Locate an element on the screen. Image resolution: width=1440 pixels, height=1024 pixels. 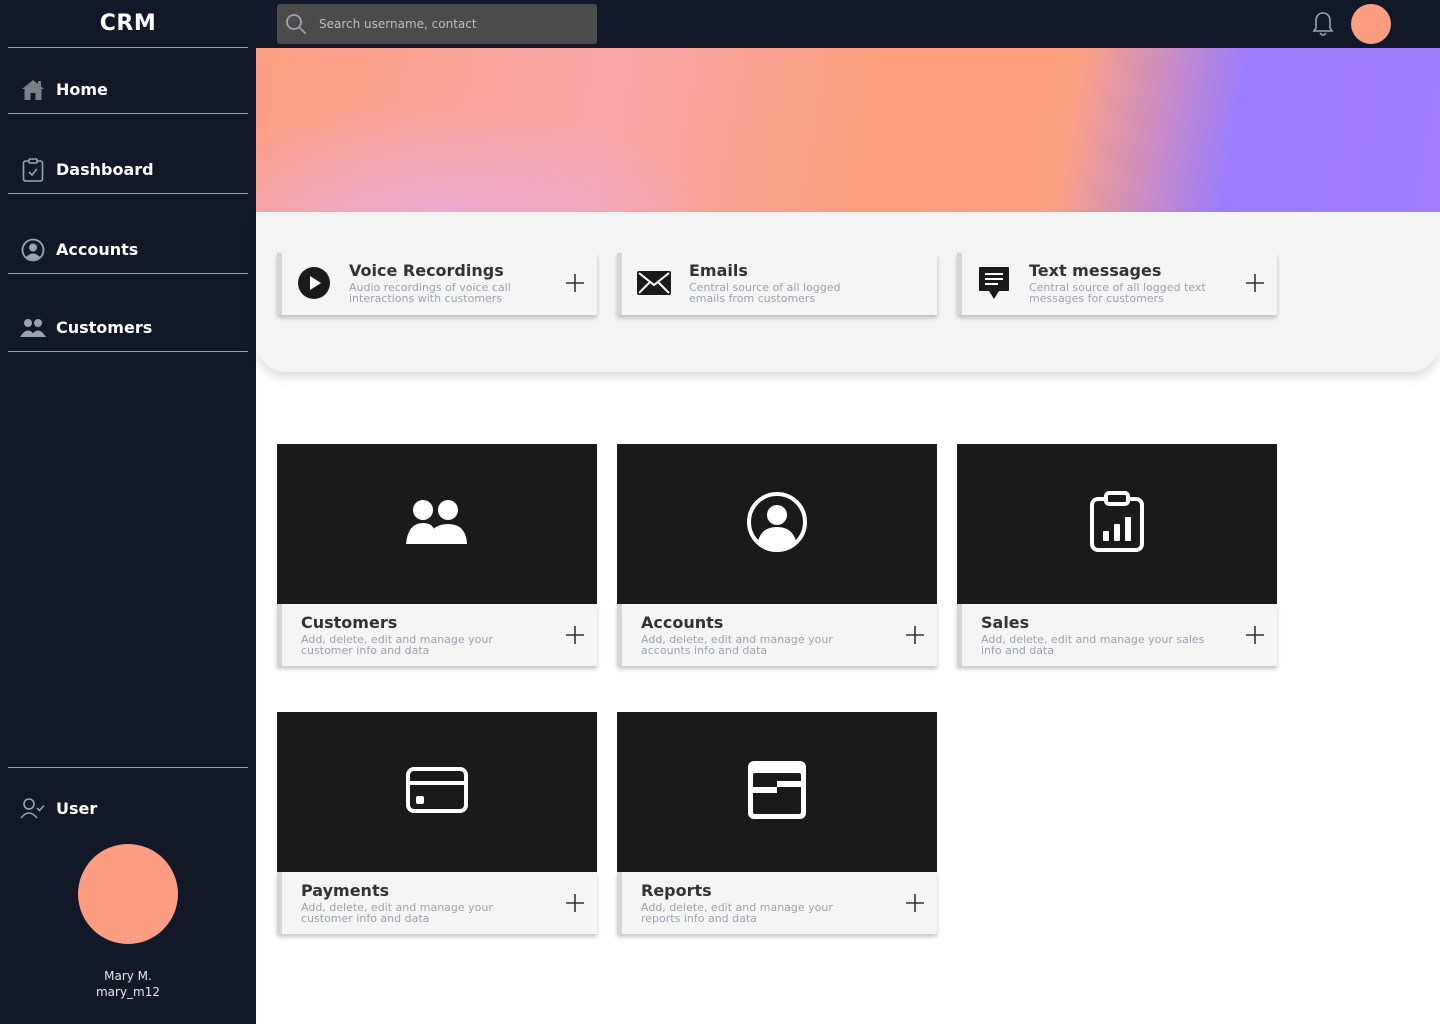
search-icon is located at coordinates (296, 24).